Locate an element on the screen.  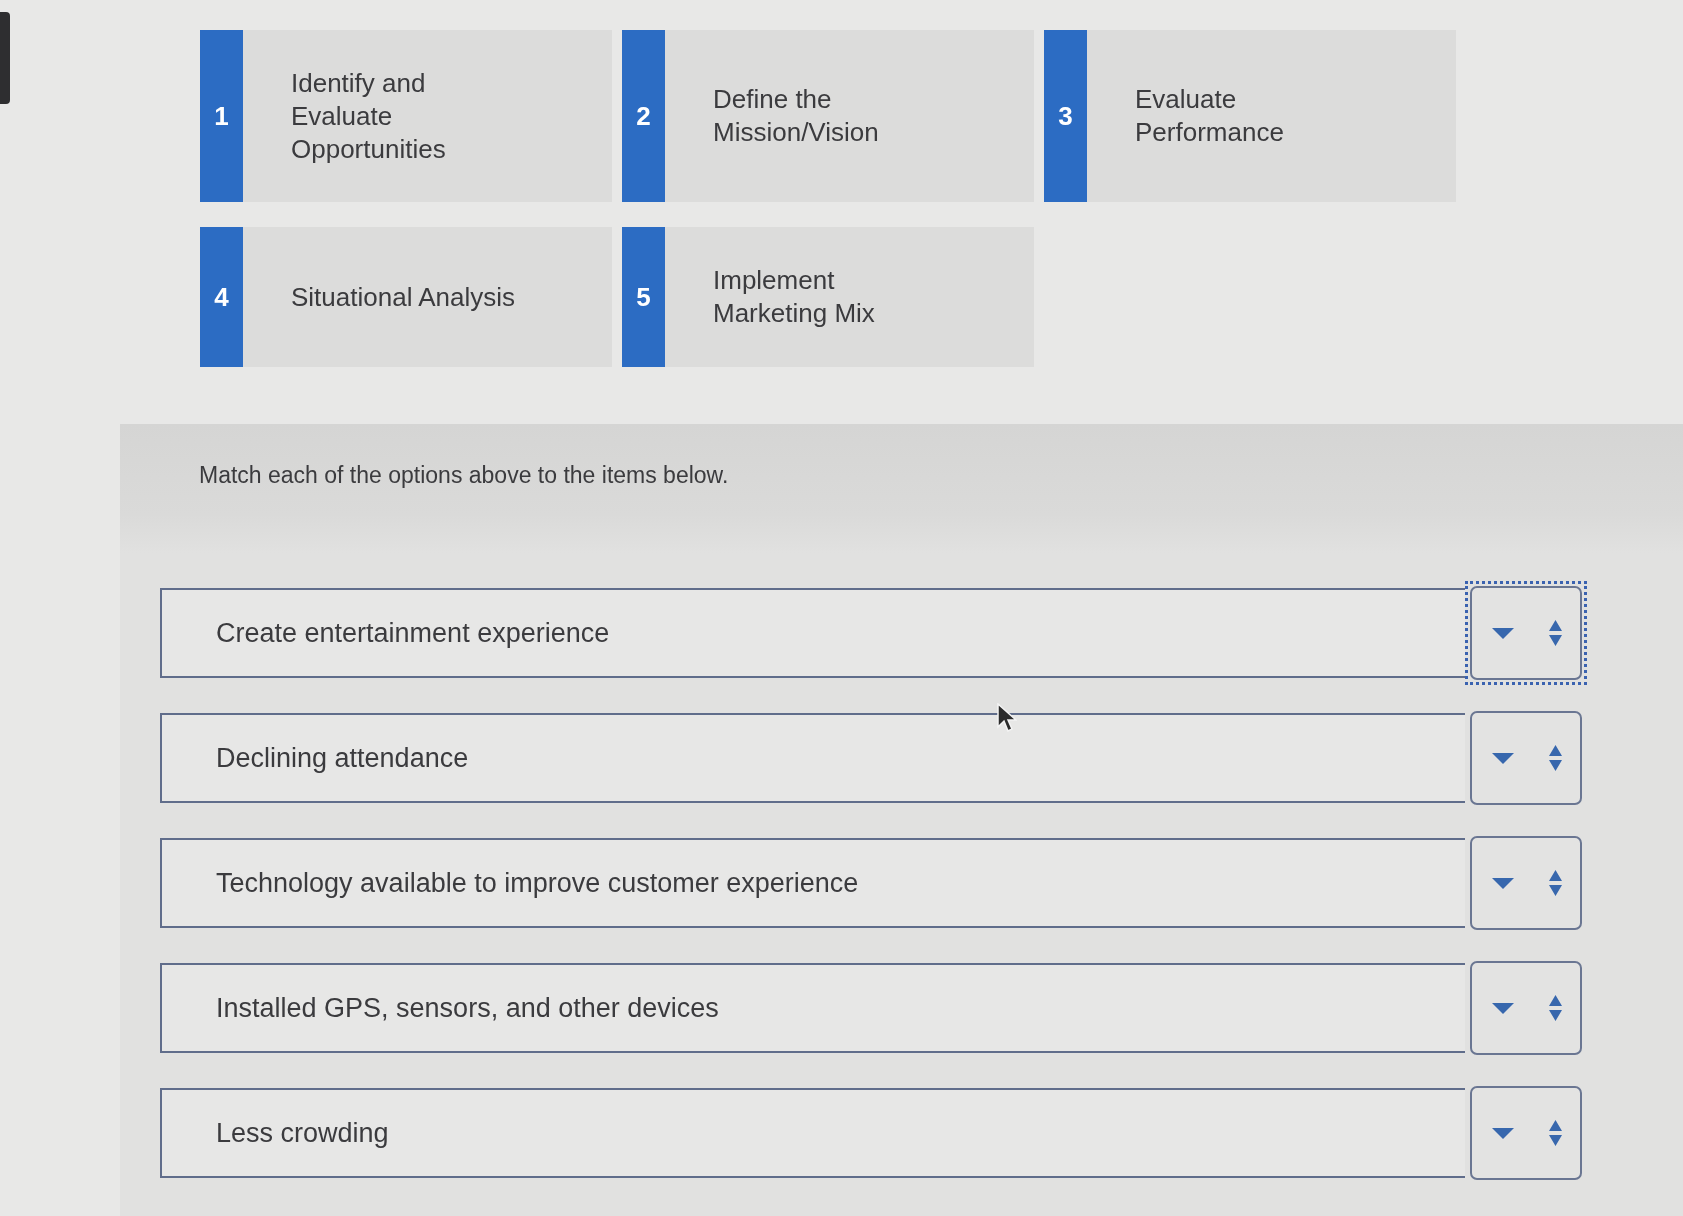
option-label: Situational Analysis is located at coordinates (403, 297).